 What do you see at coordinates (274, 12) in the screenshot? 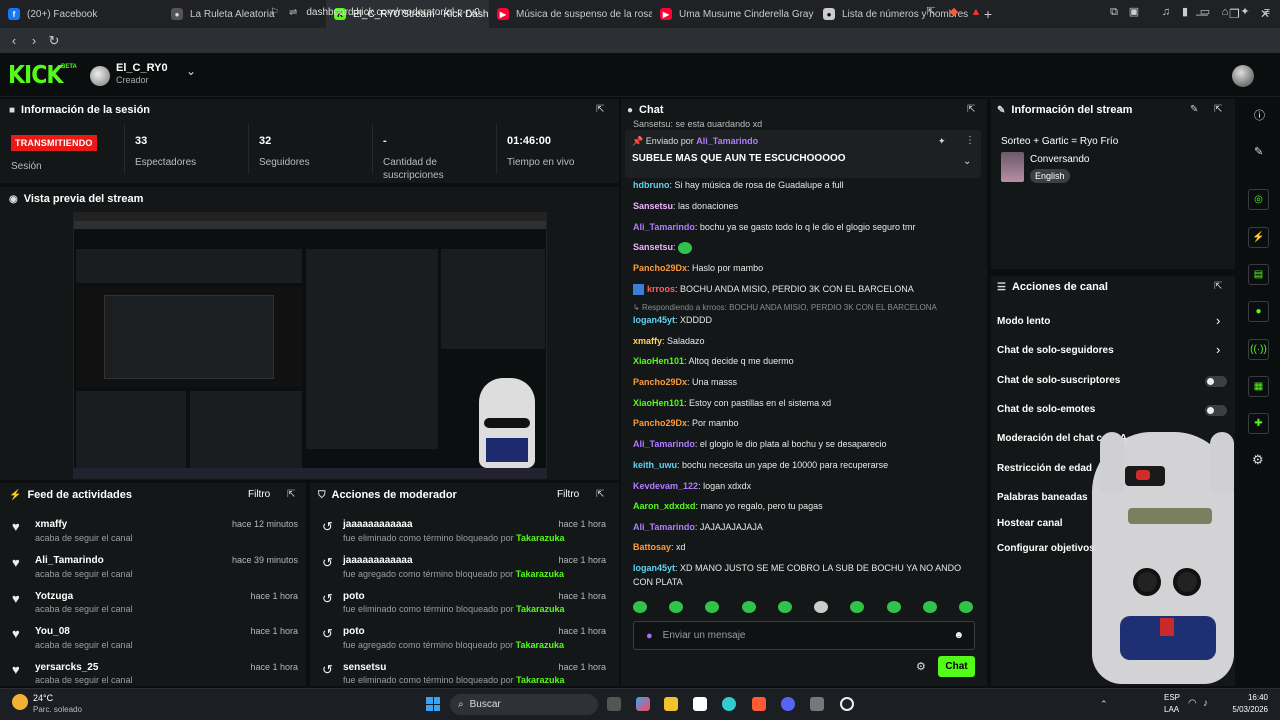
I see `bookmark-icon: ⚐` at bounding box center [274, 12].